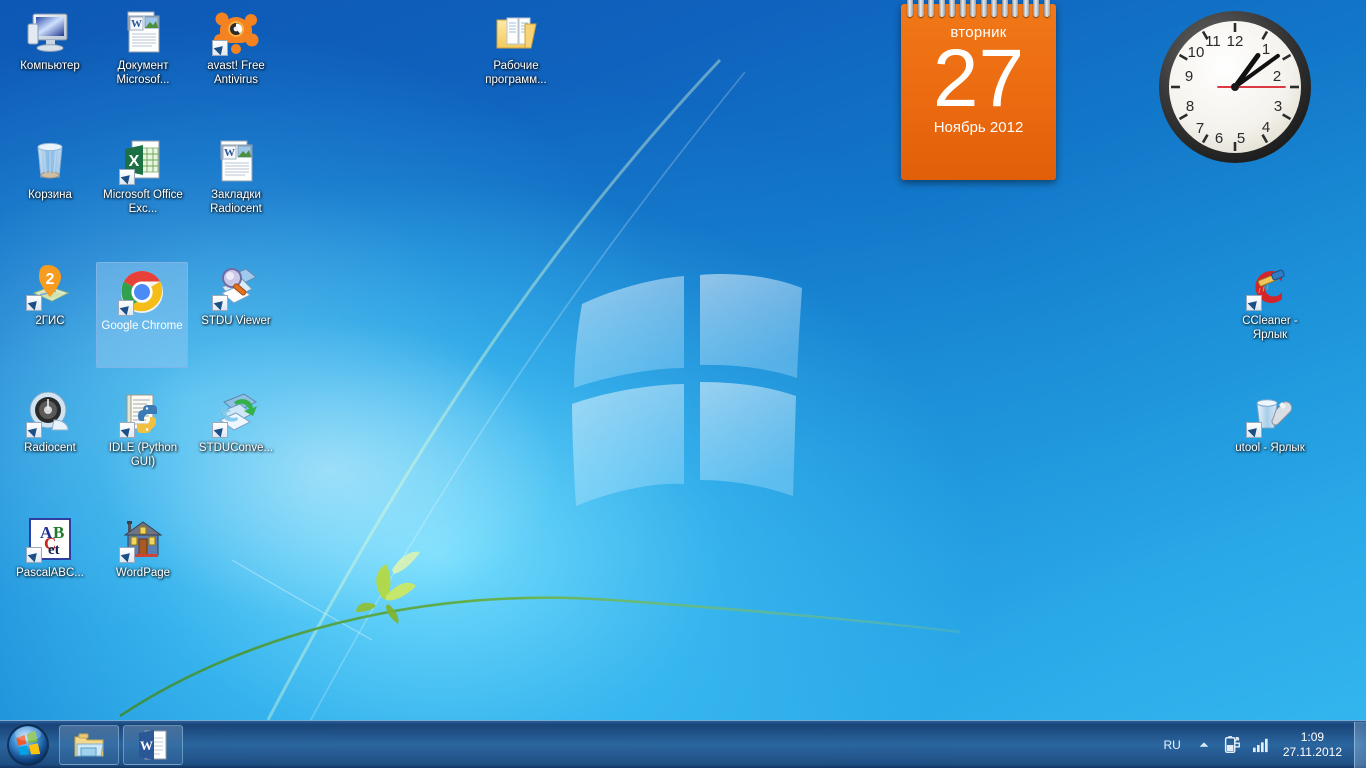  Describe the element at coordinates (1266, 49) in the screenshot. I see `svg-text: 1` at that location.